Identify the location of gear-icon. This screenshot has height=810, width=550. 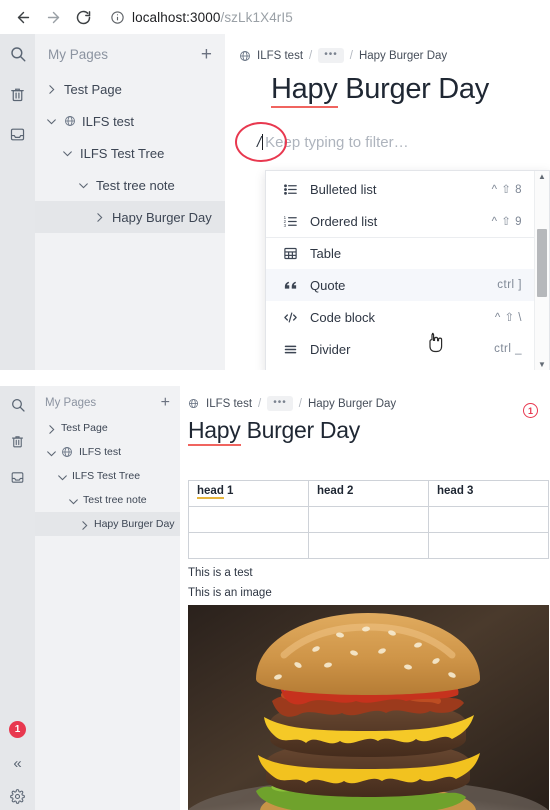
(18, 796).